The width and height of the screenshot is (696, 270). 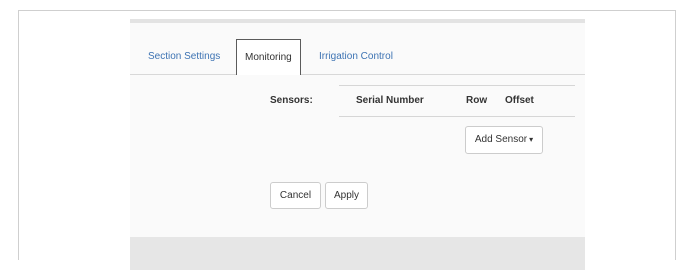 I want to click on add-sensor-label: Add Sensor, so click(x=501, y=139).